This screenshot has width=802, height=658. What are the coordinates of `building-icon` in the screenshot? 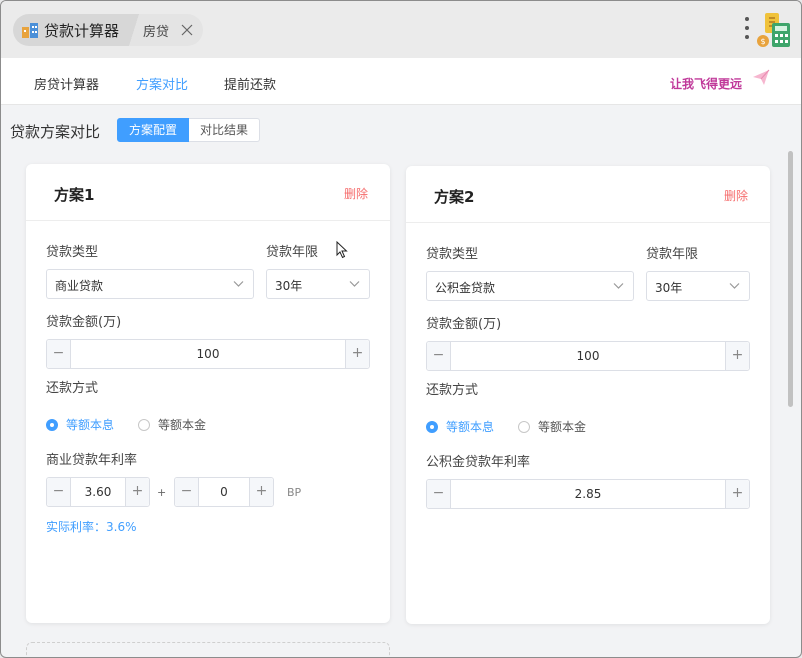 It's located at (30, 30).